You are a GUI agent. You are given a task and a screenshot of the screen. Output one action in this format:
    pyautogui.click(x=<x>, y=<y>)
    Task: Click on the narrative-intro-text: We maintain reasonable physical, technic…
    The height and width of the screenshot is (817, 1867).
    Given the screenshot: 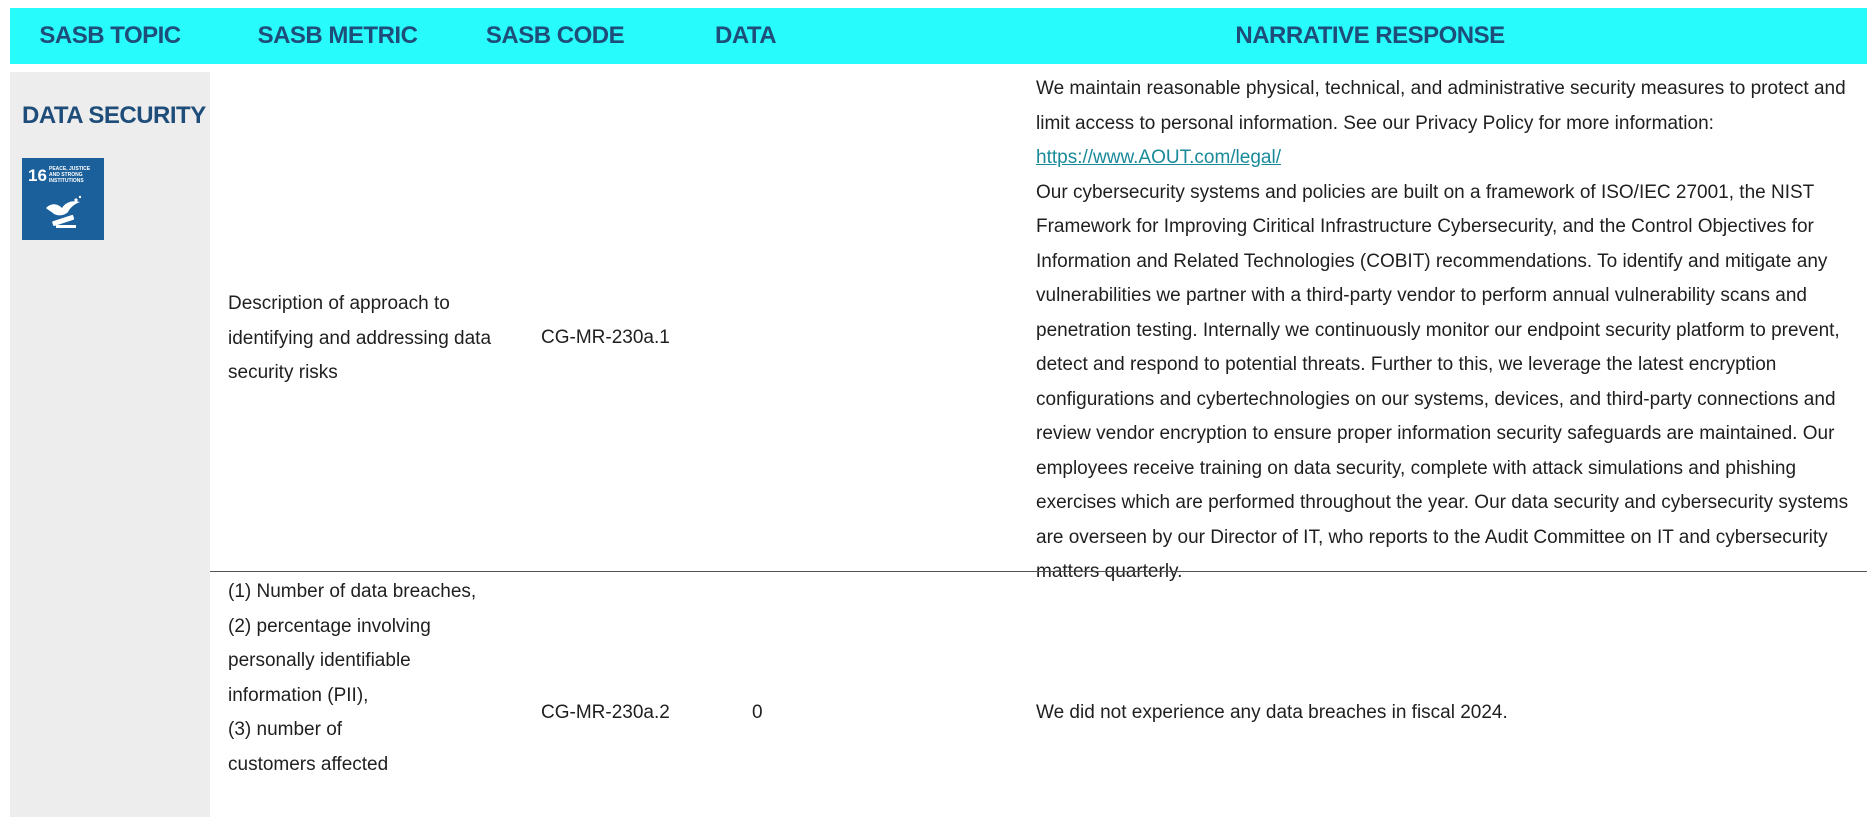 What is the action you would take?
    pyautogui.click(x=1441, y=106)
    